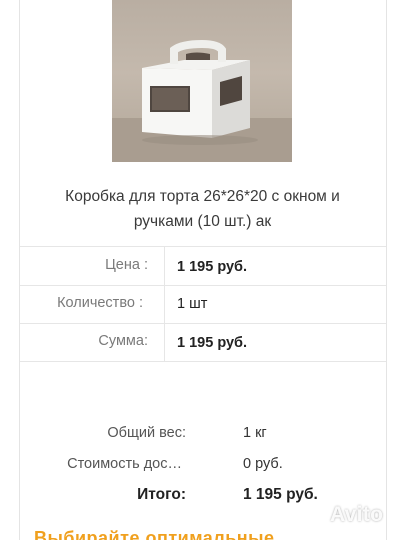 This screenshot has height=540, width=405. What do you see at coordinates (310, 515) in the screenshot?
I see `avito-logo-icon` at bounding box center [310, 515].